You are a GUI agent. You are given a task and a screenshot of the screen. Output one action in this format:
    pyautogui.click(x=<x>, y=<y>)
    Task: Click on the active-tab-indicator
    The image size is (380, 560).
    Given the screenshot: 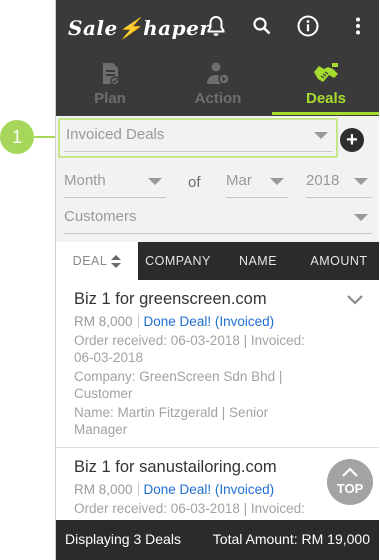 What is the action you would take?
    pyautogui.click(x=325, y=113)
    